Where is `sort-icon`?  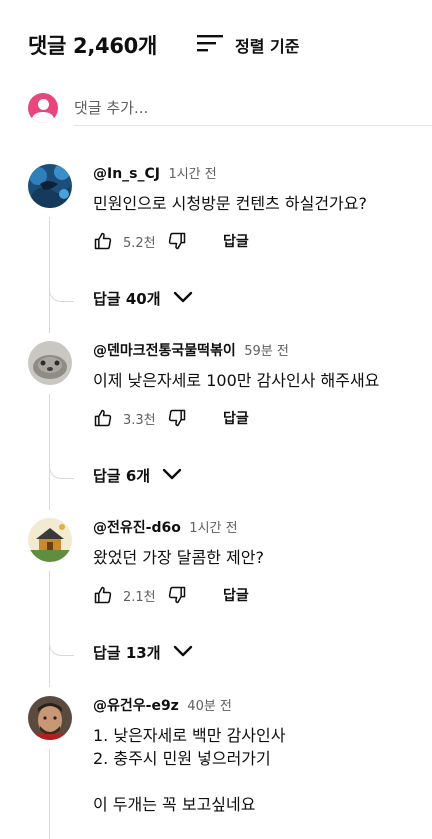 sort-icon is located at coordinates (210, 45).